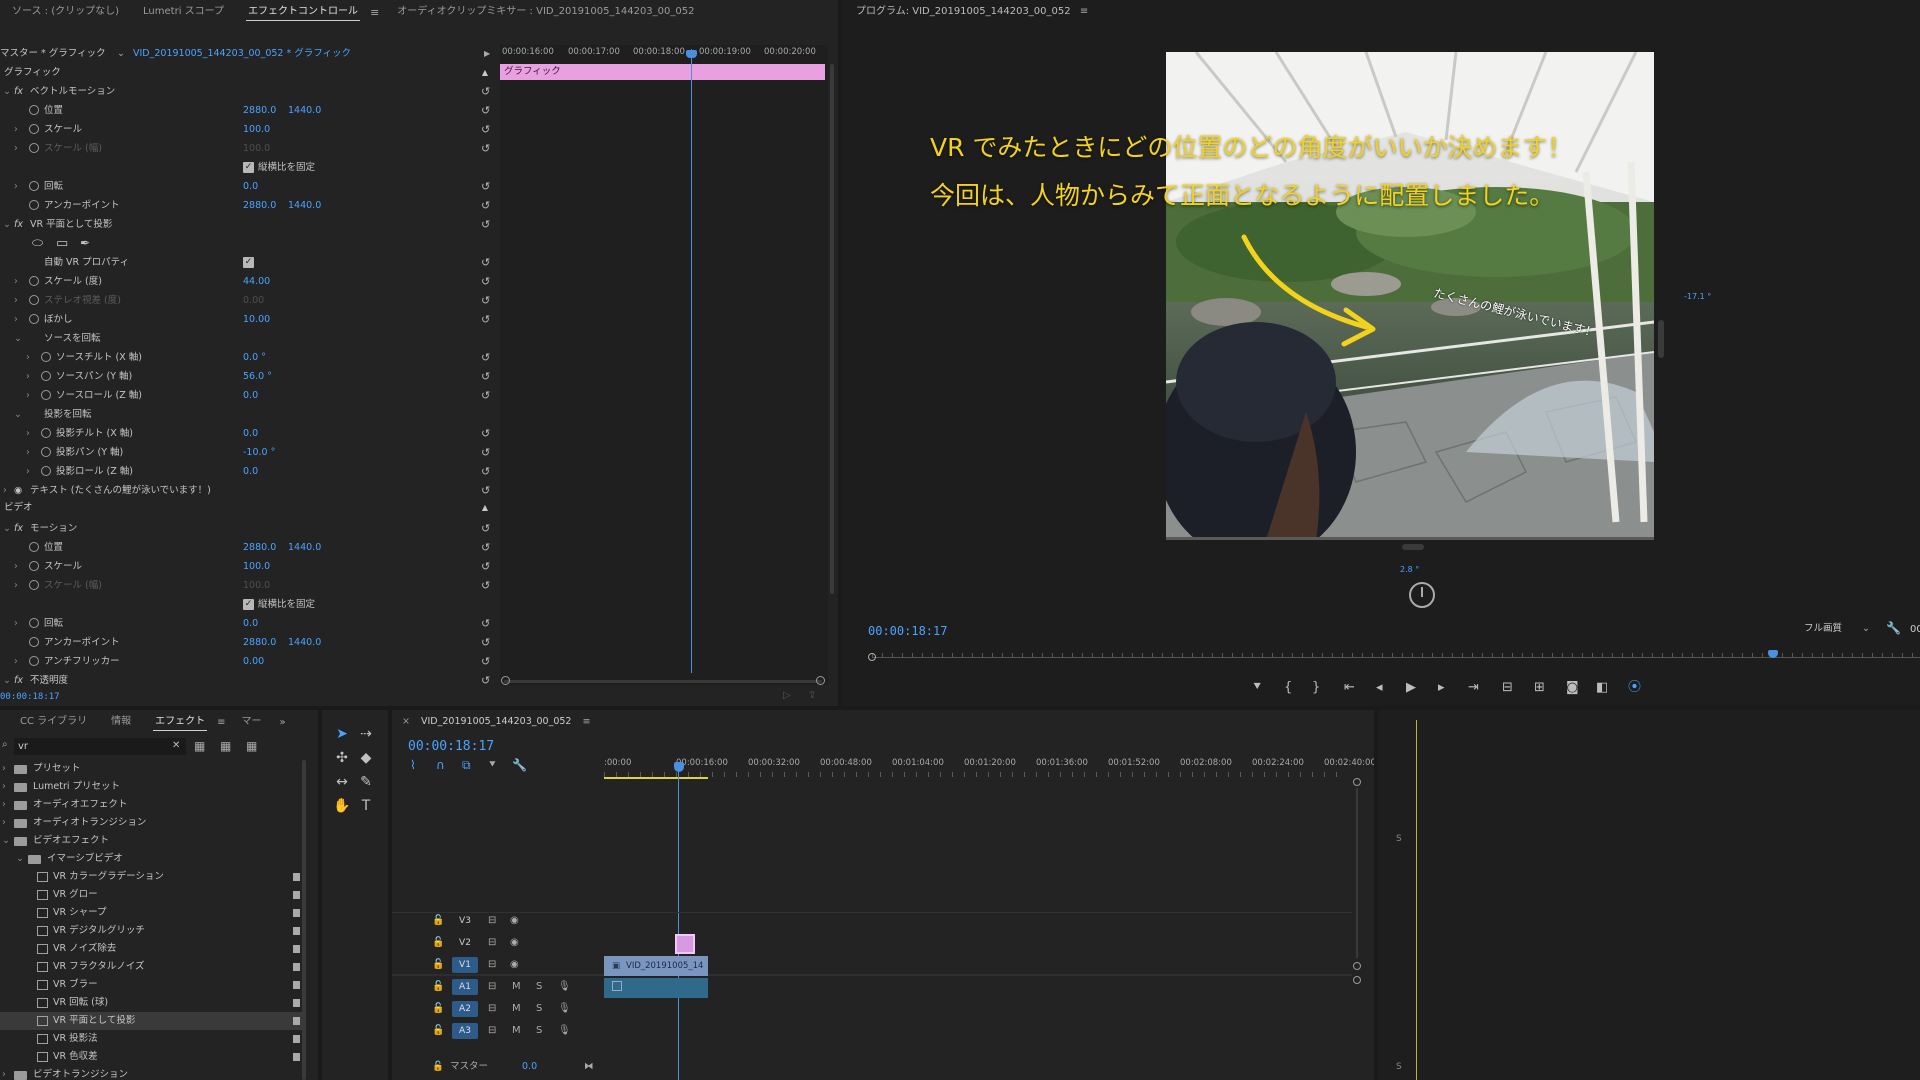 The image size is (1920, 1080). What do you see at coordinates (487, 53) in the screenshot?
I see `play-arrow-icon: ▶` at bounding box center [487, 53].